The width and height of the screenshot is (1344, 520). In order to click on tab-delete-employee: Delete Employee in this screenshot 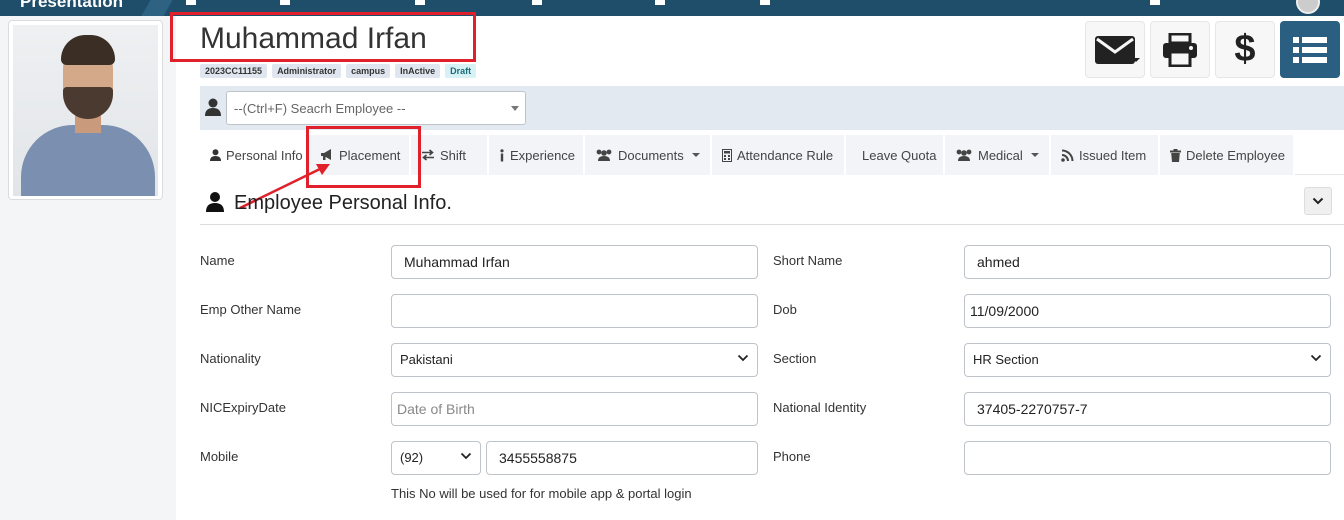, I will do `click(1227, 155)`.